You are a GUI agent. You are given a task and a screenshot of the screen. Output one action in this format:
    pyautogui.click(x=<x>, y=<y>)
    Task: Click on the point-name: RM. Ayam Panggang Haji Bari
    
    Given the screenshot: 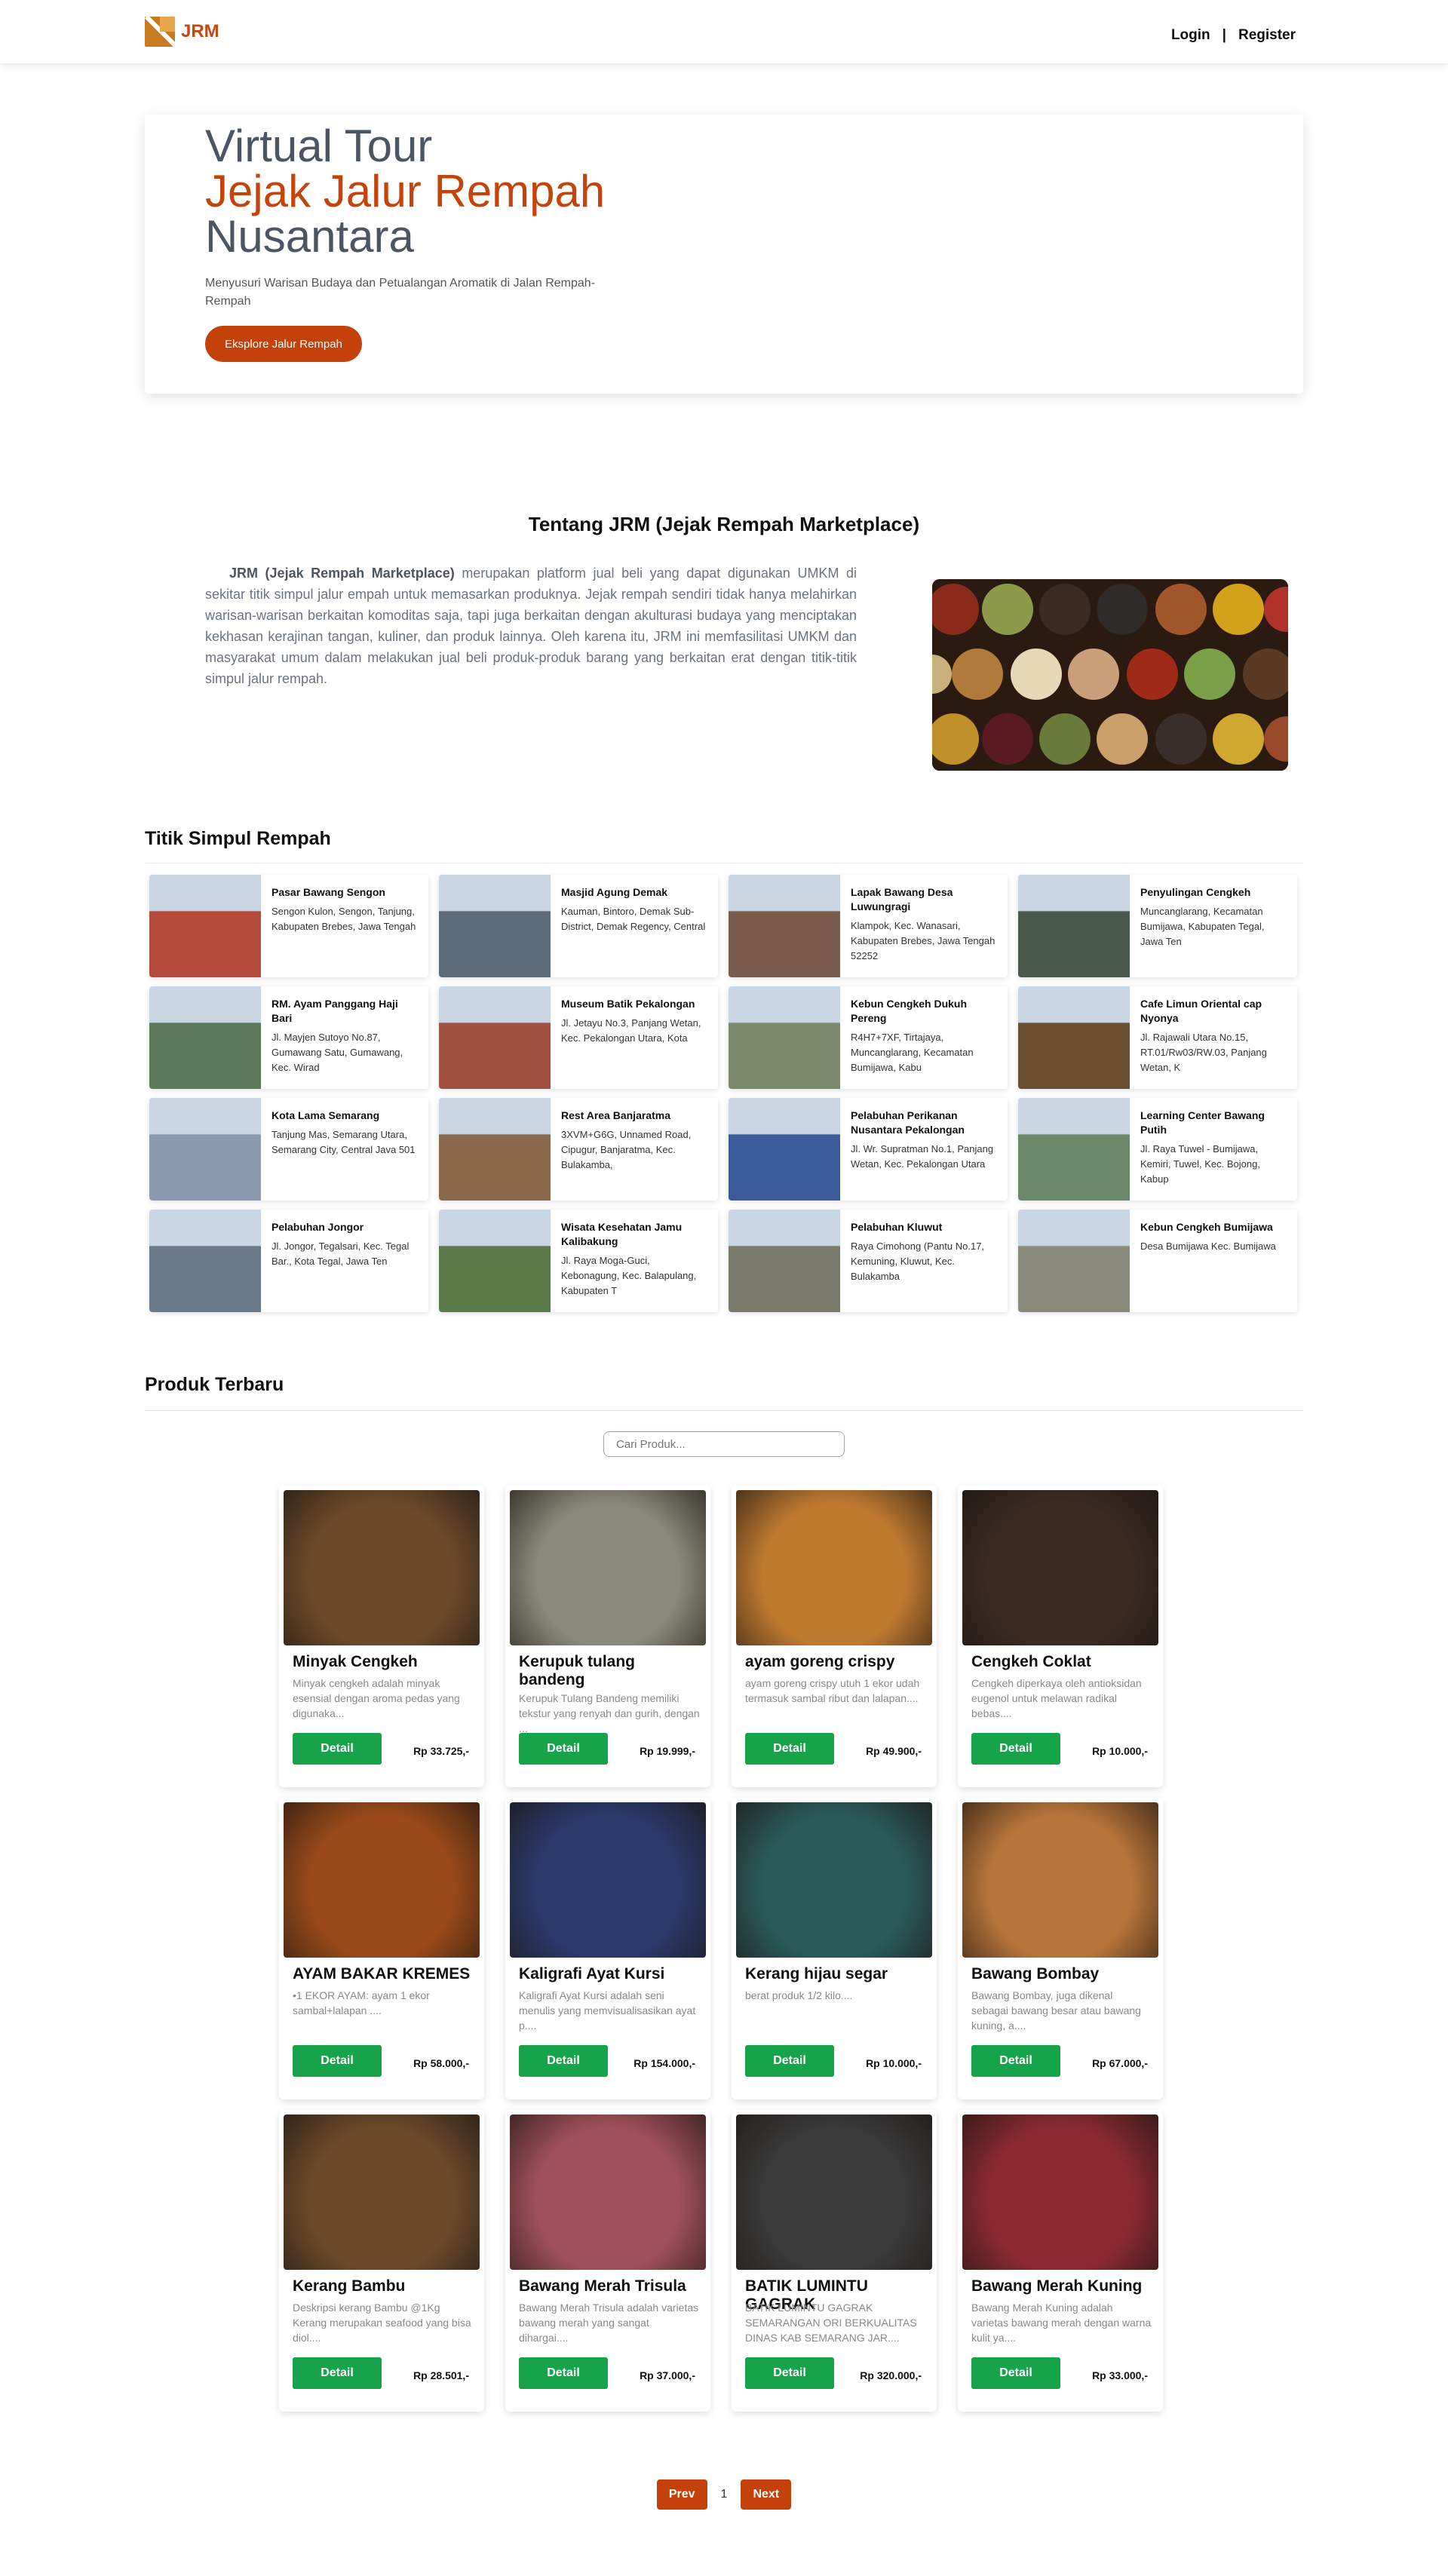 What is the action you would take?
    pyautogui.click(x=335, y=1011)
    